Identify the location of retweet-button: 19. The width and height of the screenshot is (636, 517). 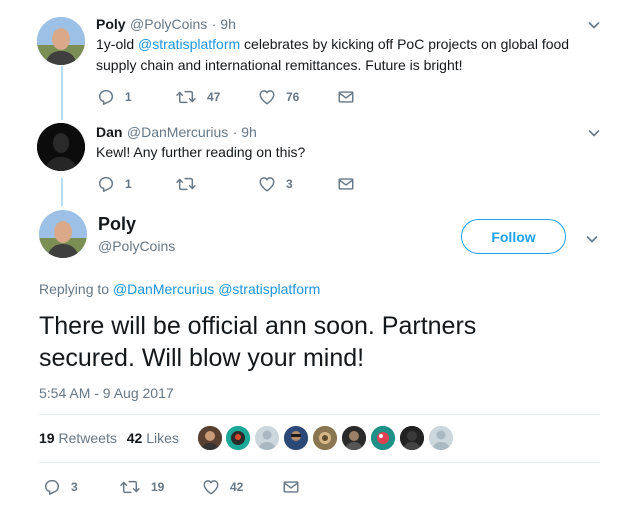
(141, 487).